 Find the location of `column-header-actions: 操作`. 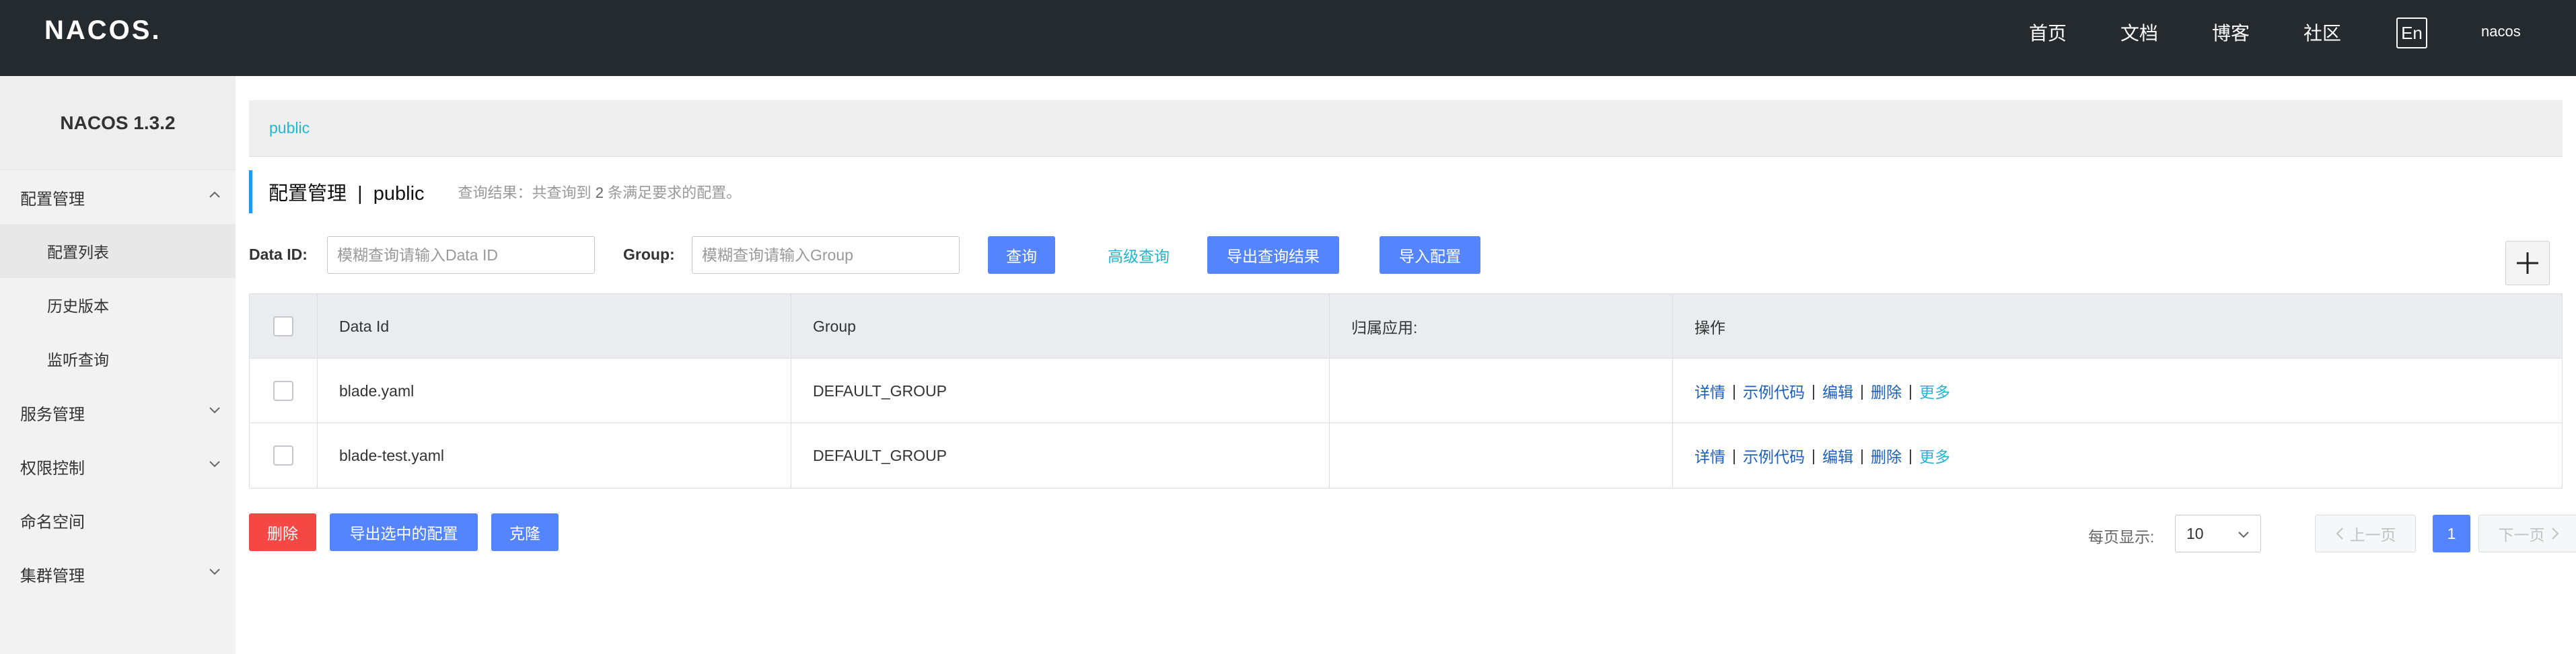

column-header-actions: 操作 is located at coordinates (2117, 326).